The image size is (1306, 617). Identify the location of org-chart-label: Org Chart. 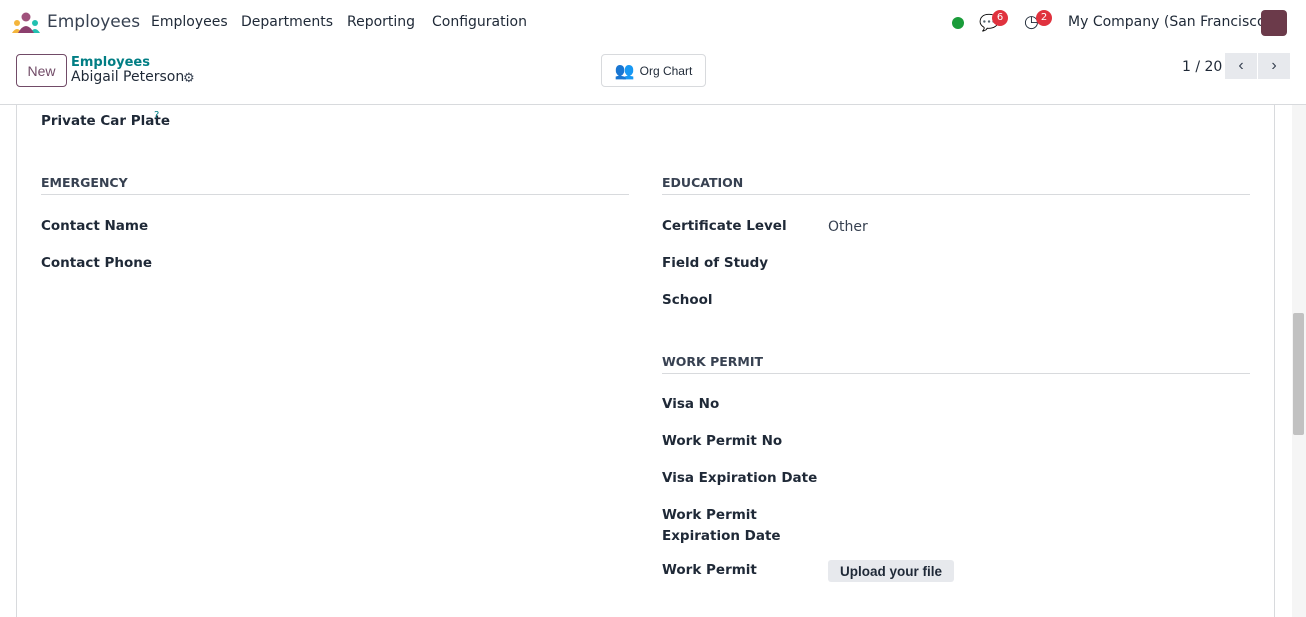
(666, 70).